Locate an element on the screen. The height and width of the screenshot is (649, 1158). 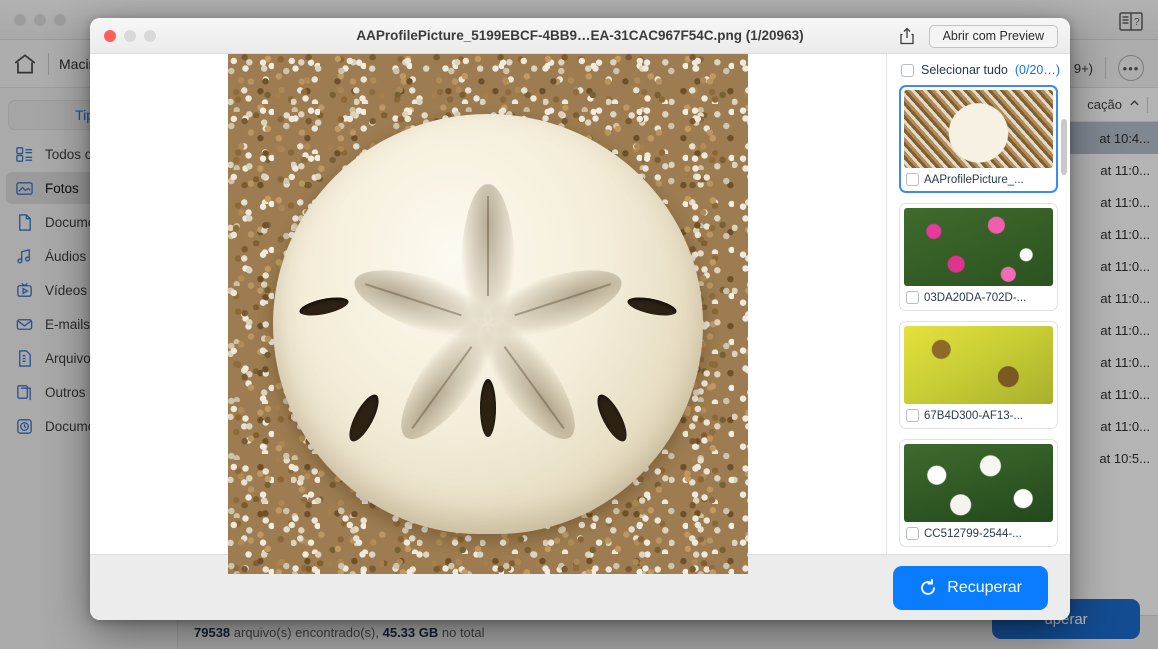
select-all-label: Selecionar tudo is located at coordinates (964, 70).